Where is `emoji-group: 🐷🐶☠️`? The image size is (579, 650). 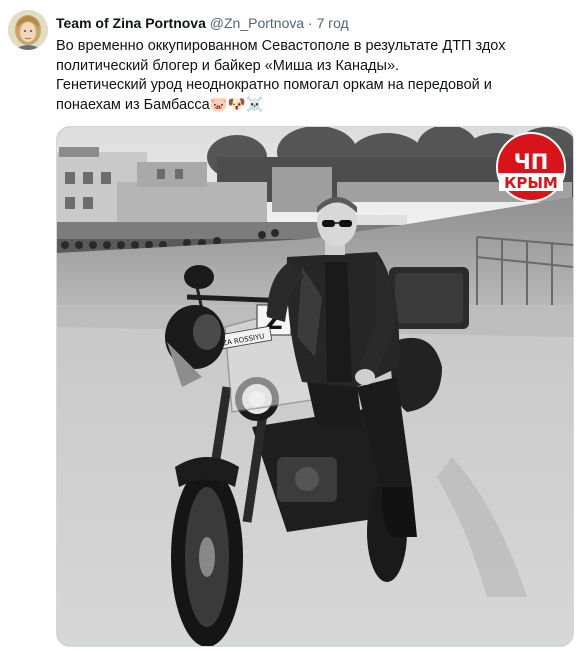 emoji-group: 🐷🐶☠️ is located at coordinates (236, 104).